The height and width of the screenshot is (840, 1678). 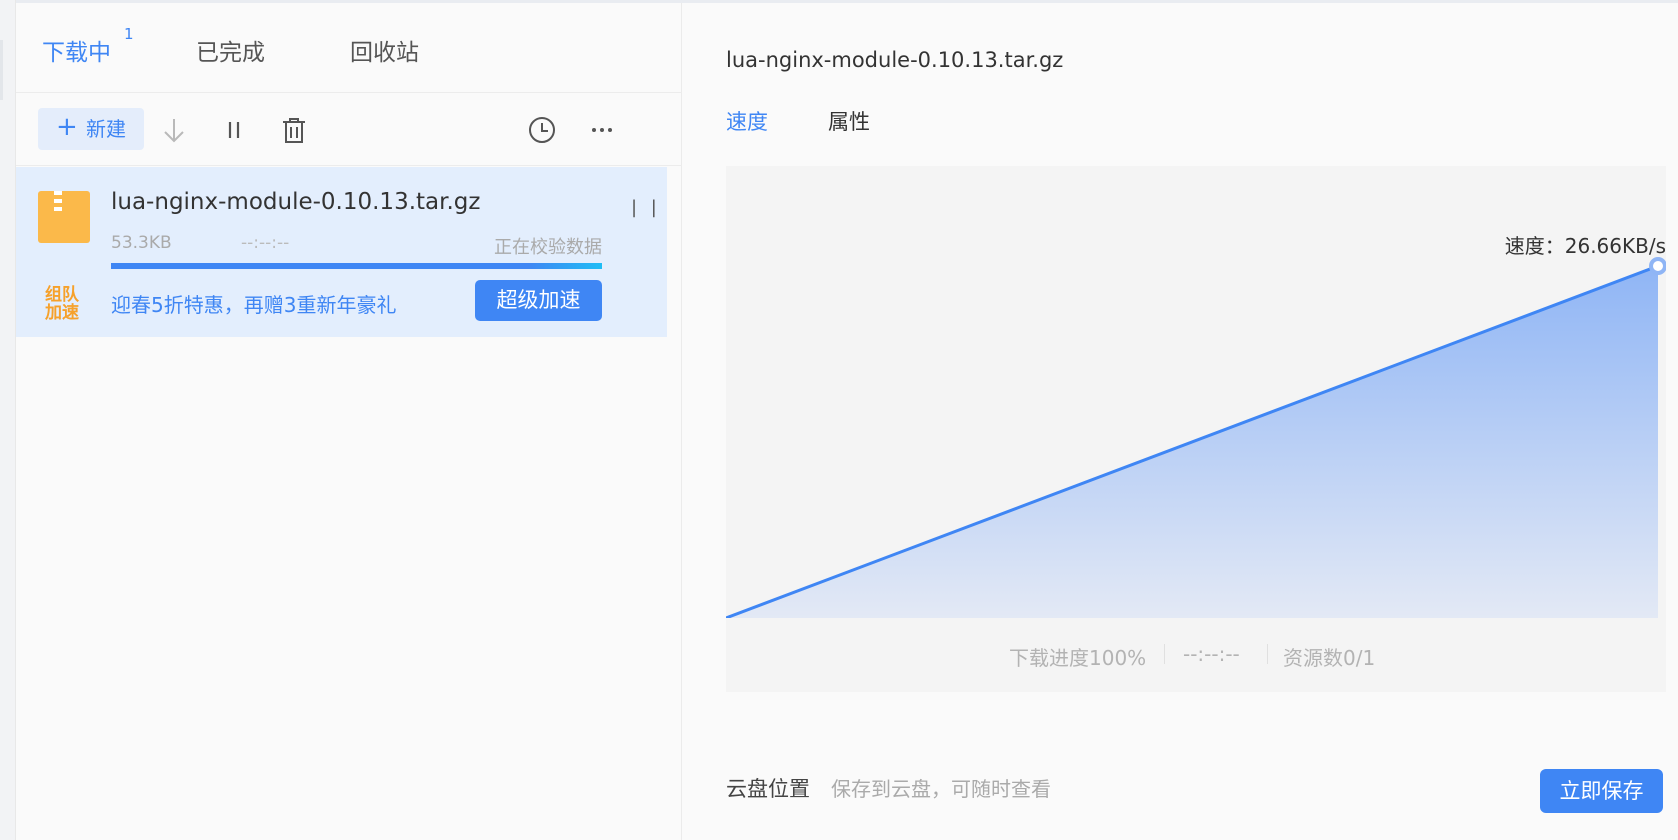 I want to click on task-progress-fill, so click(x=356, y=266).